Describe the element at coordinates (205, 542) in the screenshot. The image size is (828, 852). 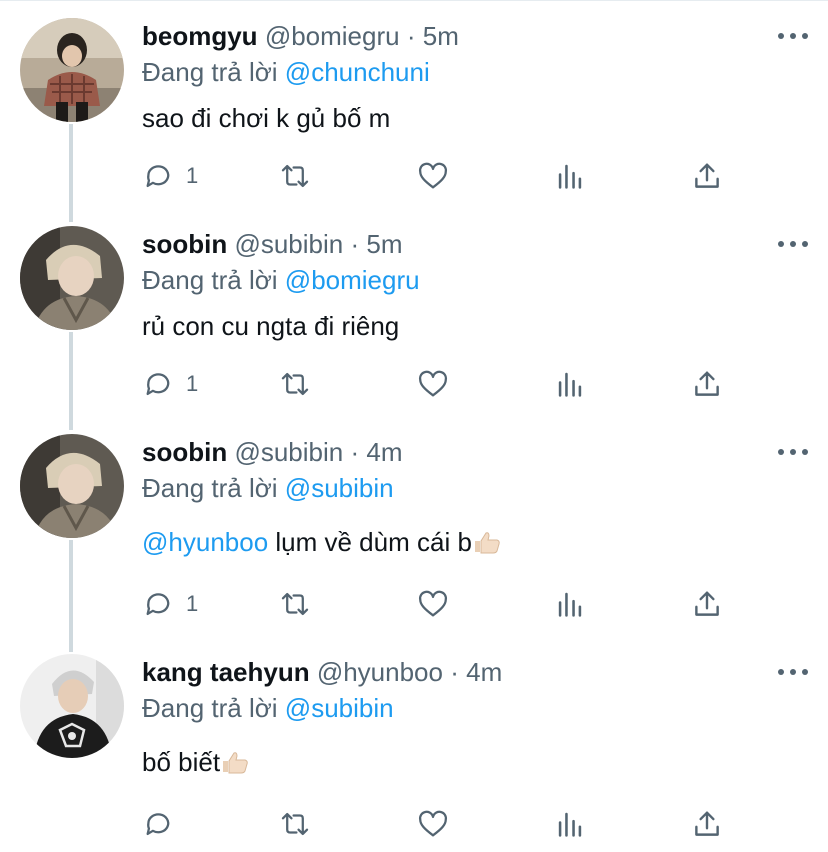
I see `text-mention: @hyunboo` at that location.